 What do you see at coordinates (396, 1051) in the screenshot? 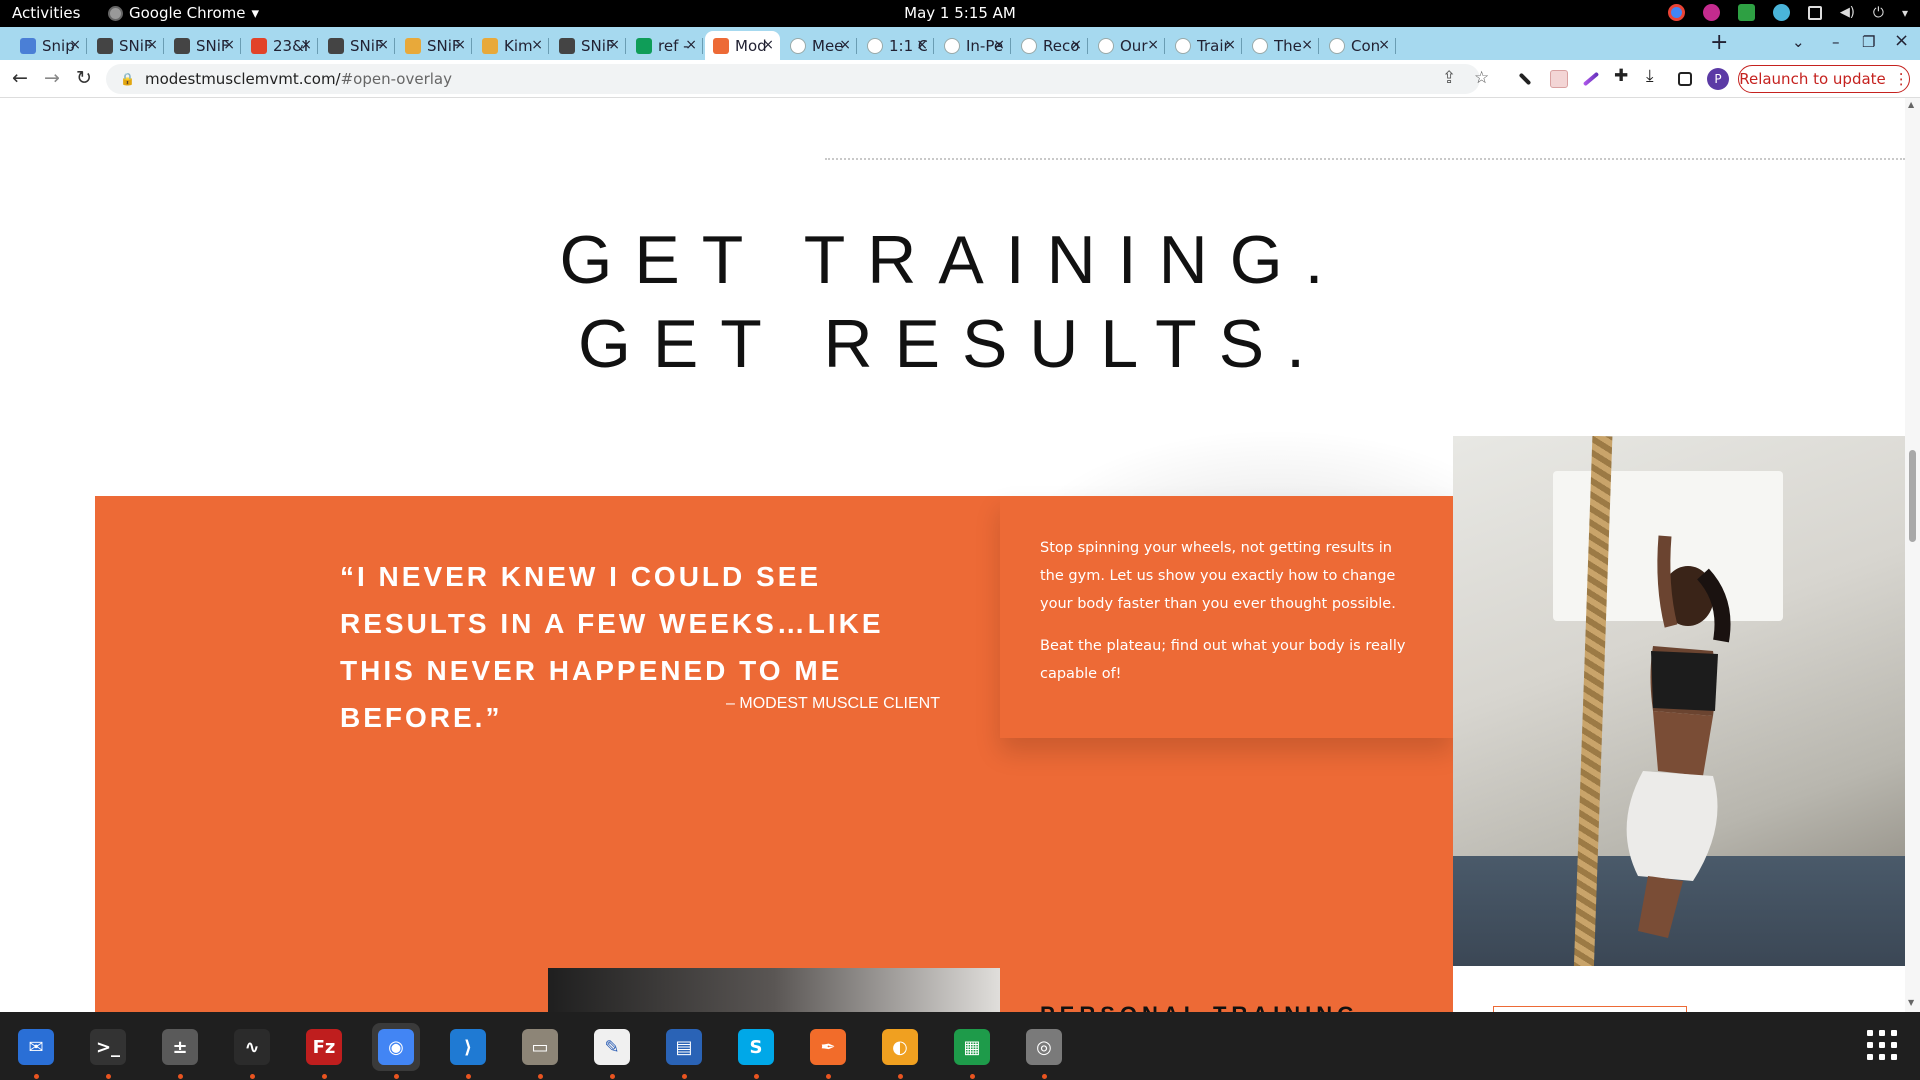
I see `chrome-icon: ◉` at bounding box center [396, 1051].